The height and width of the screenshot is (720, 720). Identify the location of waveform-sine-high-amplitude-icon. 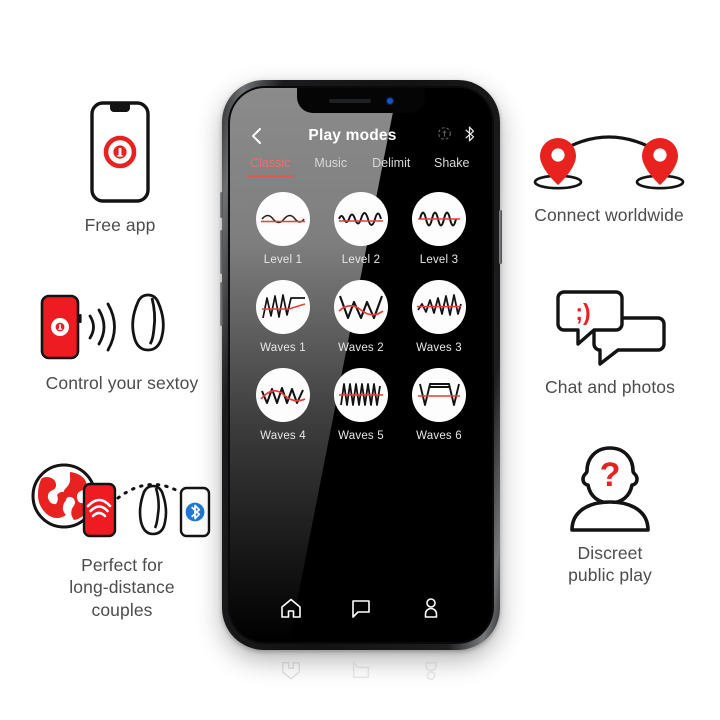
(439, 219).